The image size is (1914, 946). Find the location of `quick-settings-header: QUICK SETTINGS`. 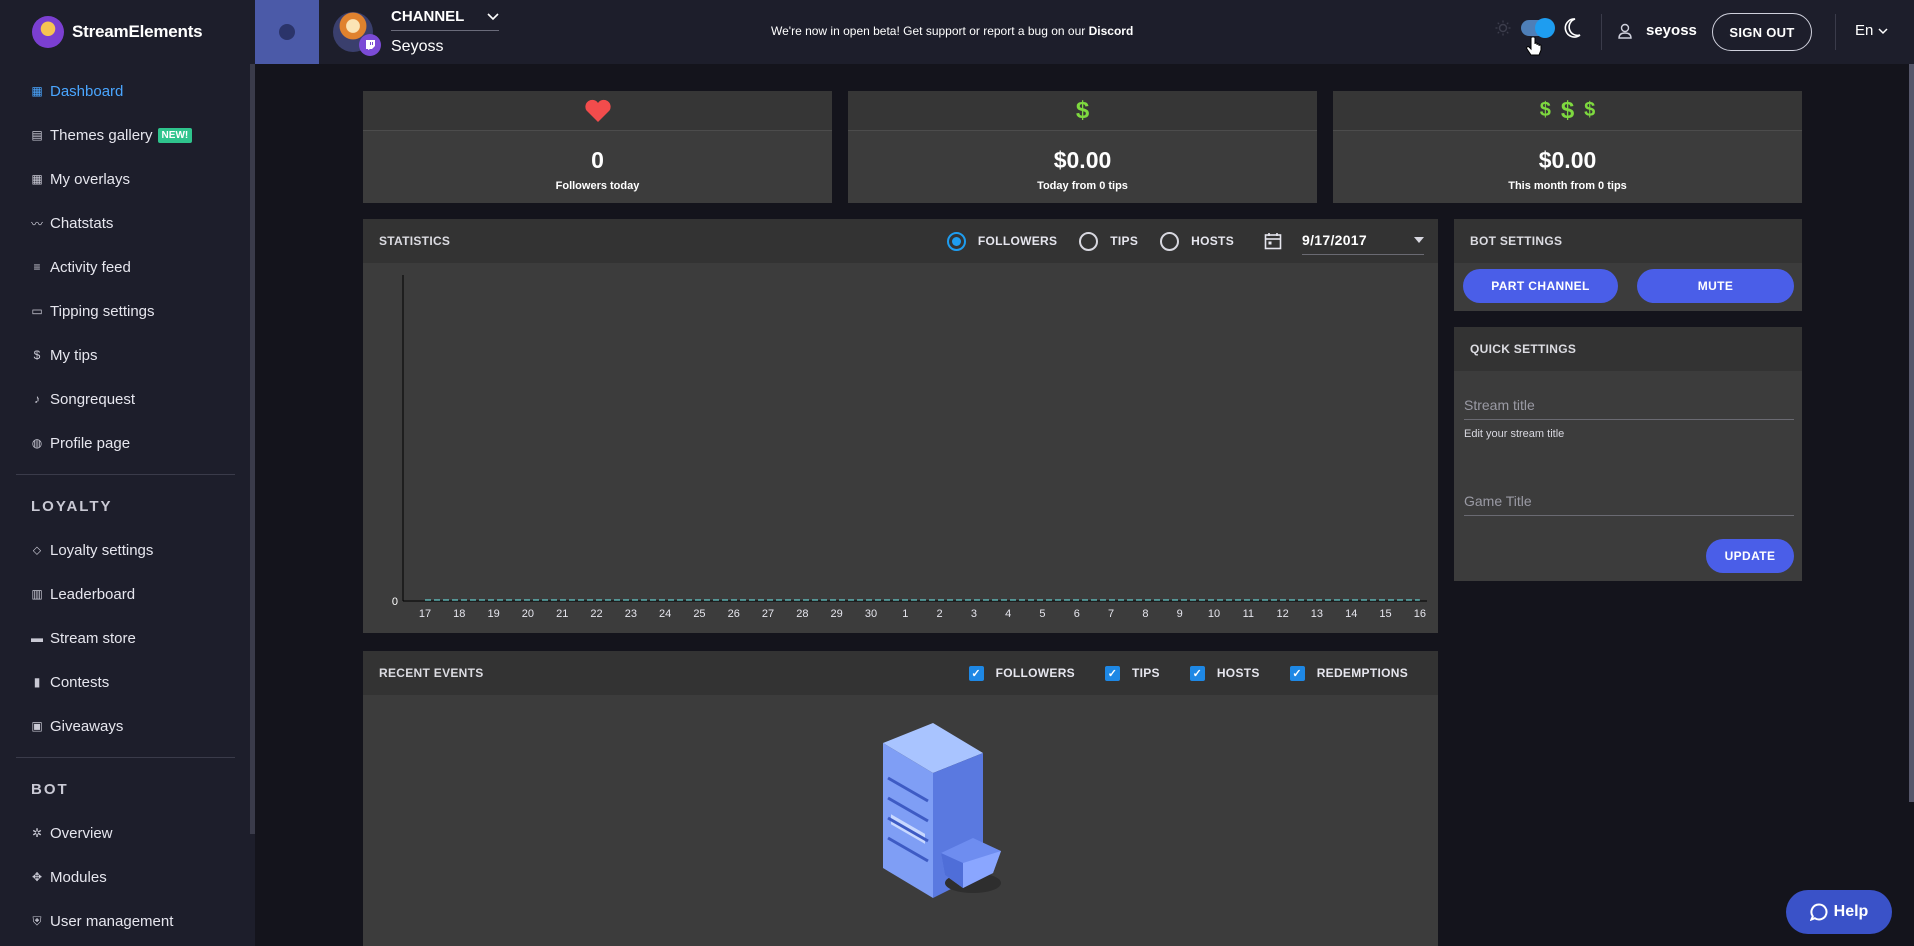

quick-settings-header: QUICK SETTINGS is located at coordinates (1628, 349).